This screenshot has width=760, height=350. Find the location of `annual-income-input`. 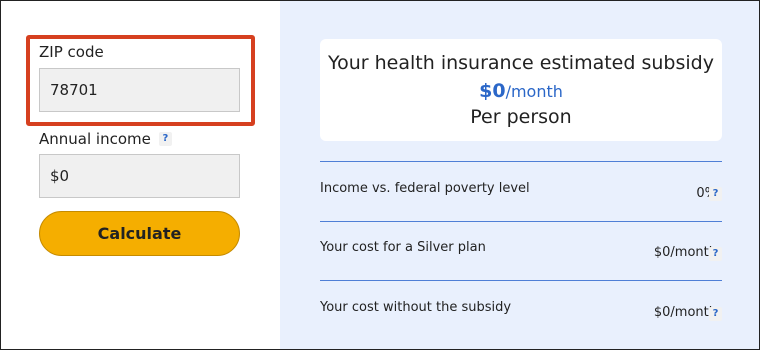

annual-income-input is located at coordinates (139, 176).